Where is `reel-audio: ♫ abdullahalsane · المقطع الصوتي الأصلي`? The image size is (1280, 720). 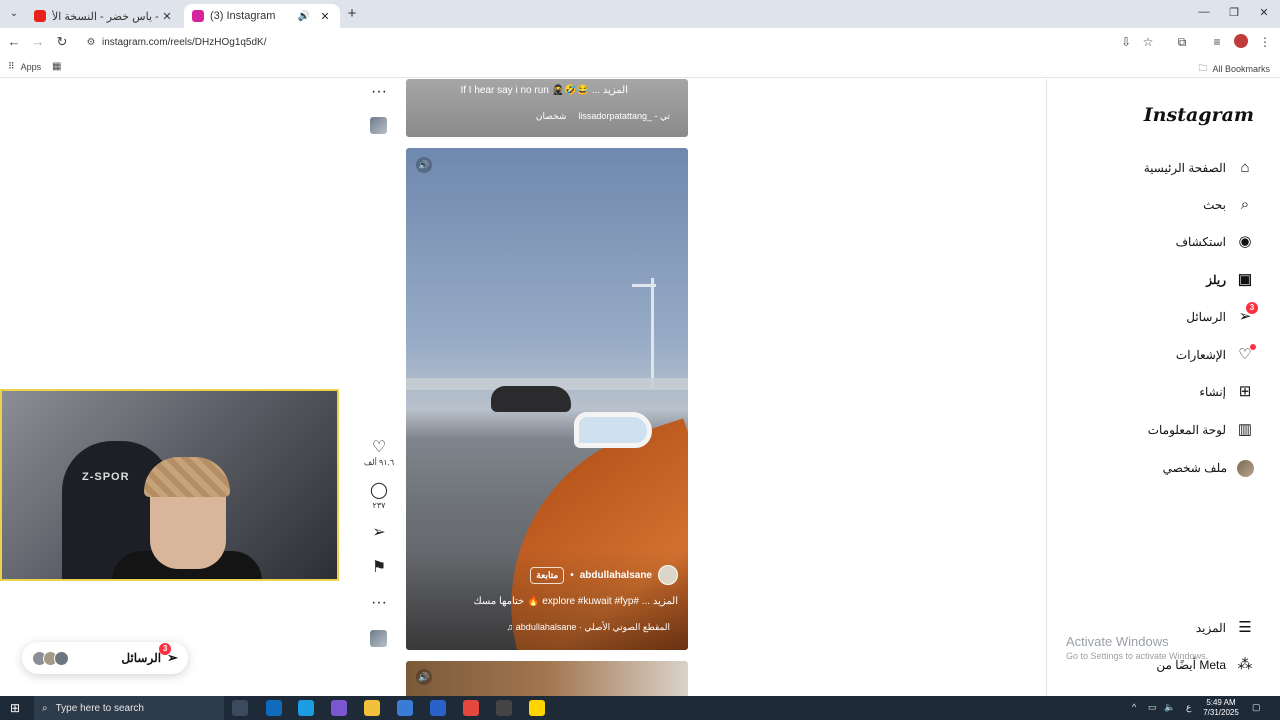 reel-audio: ♫ abdullahalsane · المقطع الصوتي الأصلي is located at coordinates (588, 627).